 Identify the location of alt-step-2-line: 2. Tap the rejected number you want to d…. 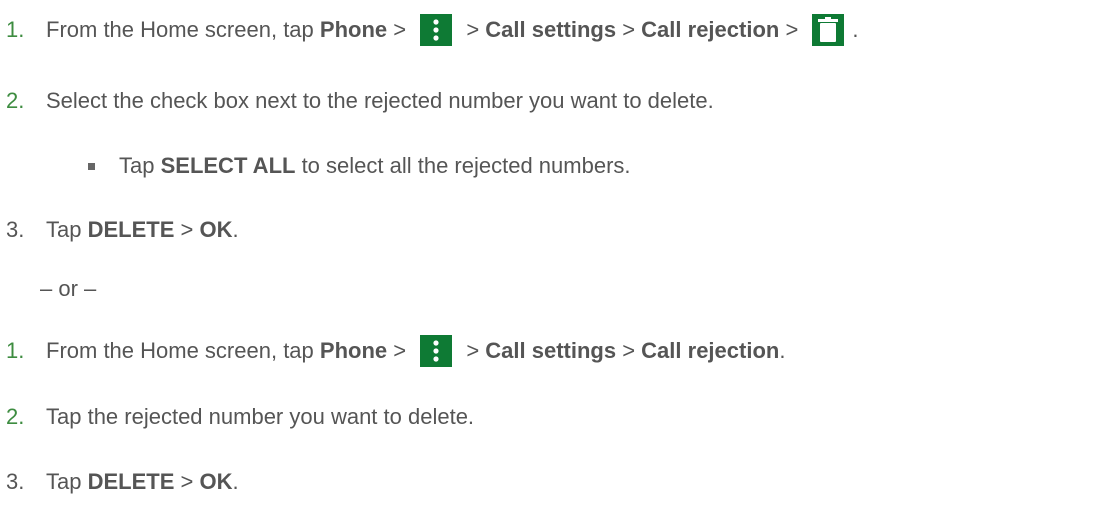
(237, 417).